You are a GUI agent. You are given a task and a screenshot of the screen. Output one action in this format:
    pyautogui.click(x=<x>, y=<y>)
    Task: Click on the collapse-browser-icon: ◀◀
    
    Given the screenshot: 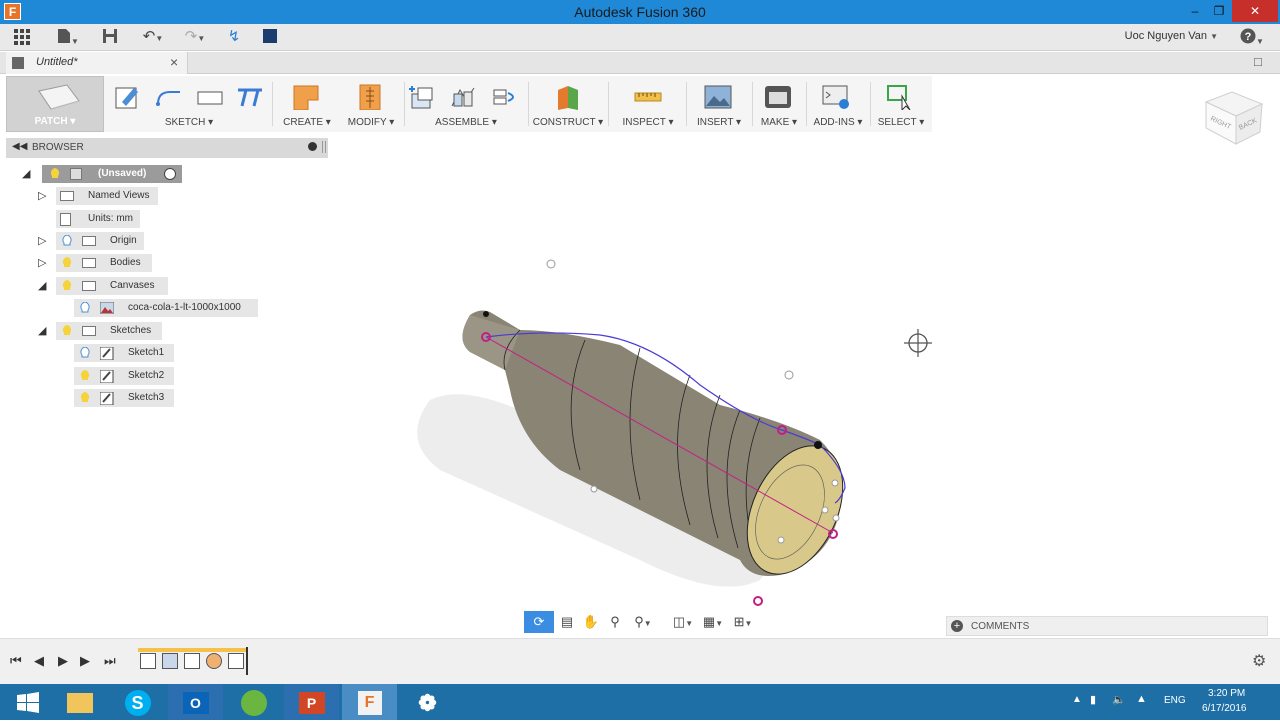 What is the action you would take?
    pyautogui.click(x=19, y=146)
    